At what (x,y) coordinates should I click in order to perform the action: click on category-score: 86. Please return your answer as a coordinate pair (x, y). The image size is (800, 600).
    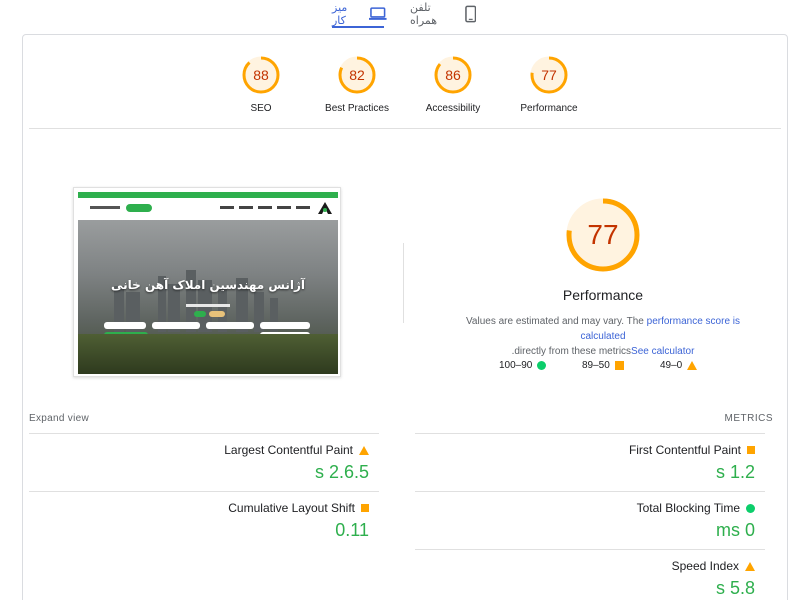
    Looking at the image, I should click on (453, 75).